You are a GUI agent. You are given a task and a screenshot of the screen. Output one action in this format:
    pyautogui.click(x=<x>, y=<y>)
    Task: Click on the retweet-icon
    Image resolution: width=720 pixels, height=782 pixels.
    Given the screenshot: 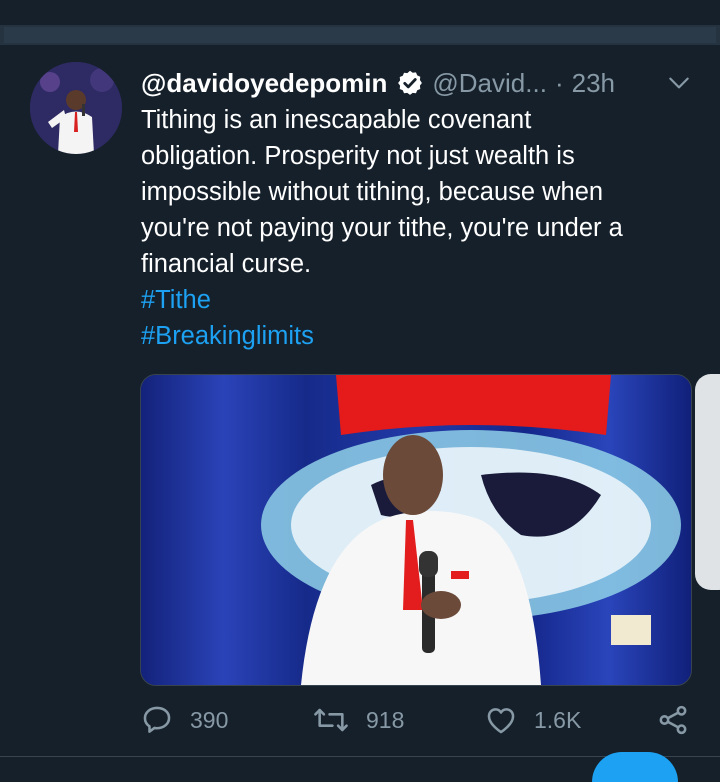 What is the action you would take?
    pyautogui.click(x=331, y=720)
    